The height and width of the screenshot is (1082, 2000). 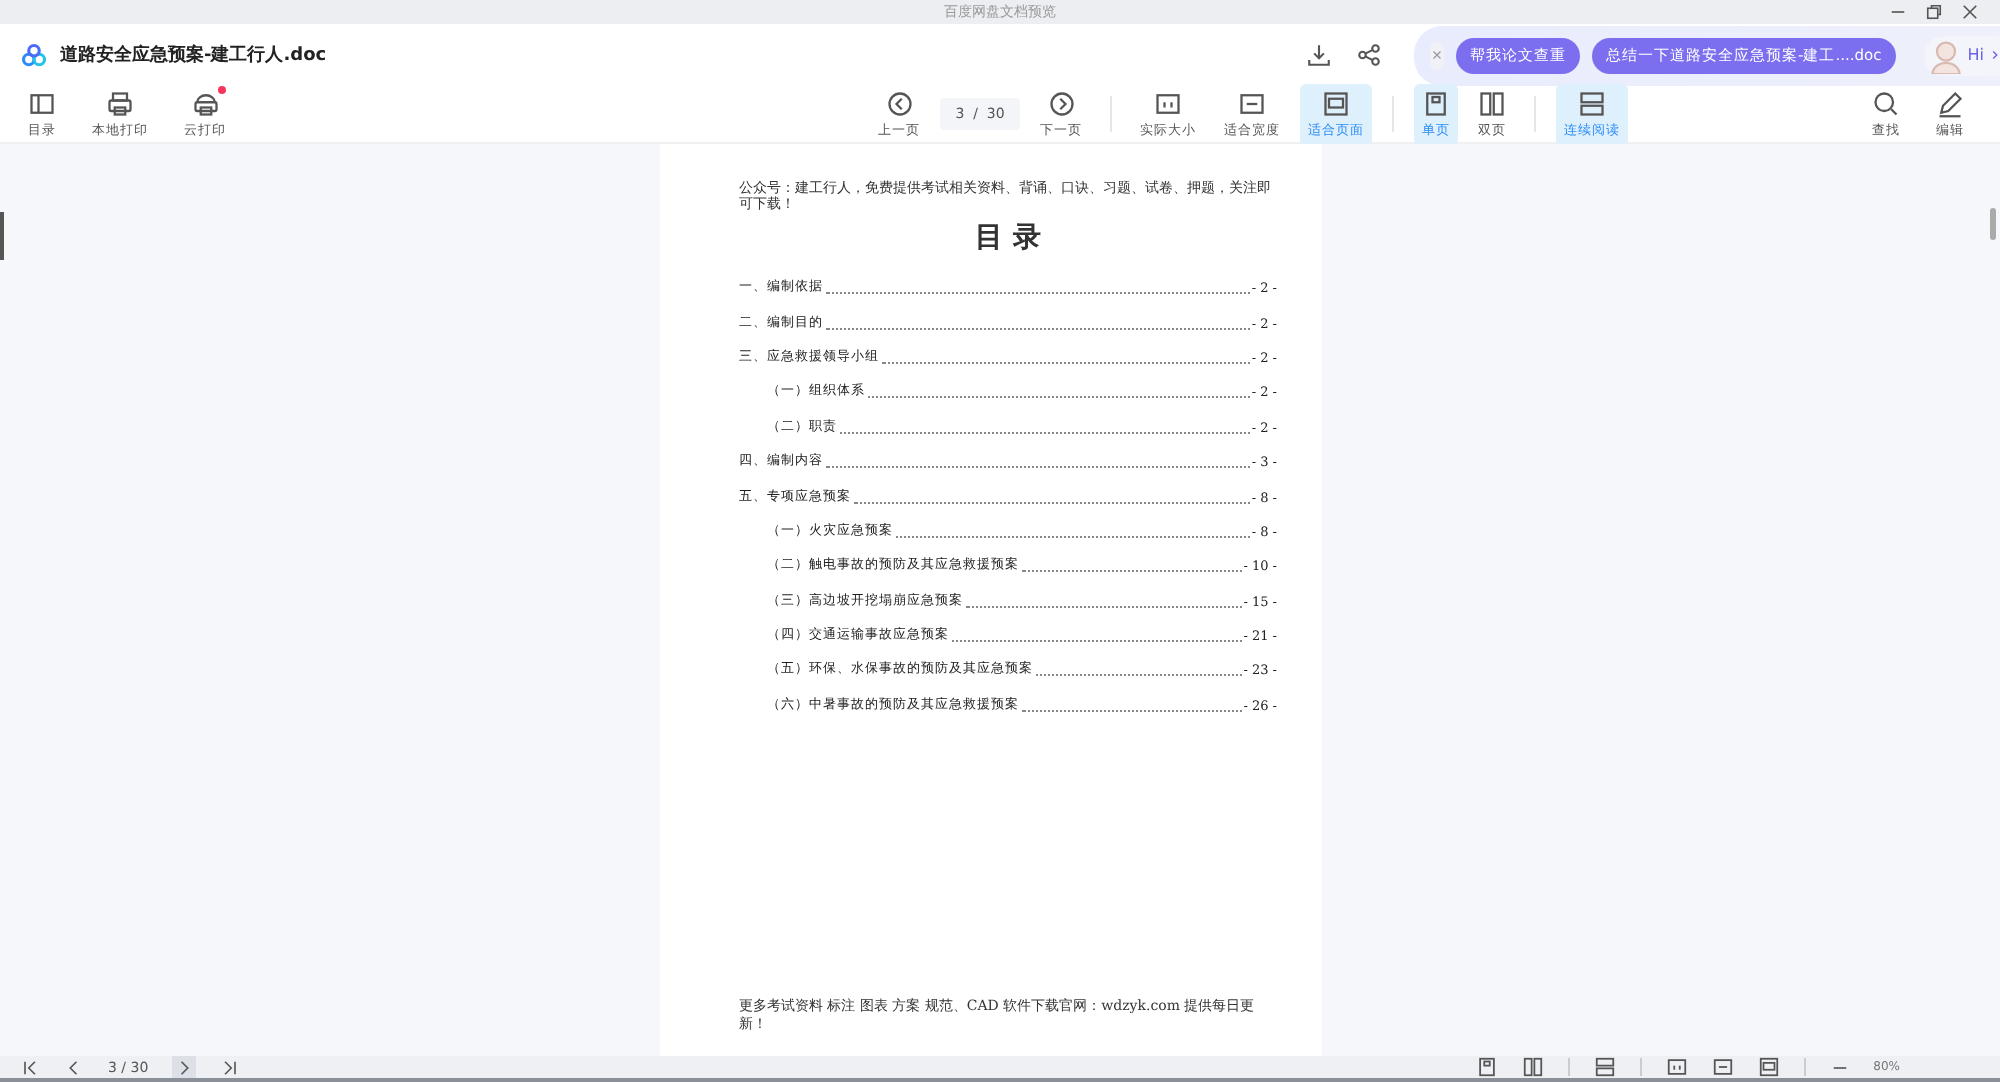 I want to click on cloud-logo-icon, so click(x=34, y=55).